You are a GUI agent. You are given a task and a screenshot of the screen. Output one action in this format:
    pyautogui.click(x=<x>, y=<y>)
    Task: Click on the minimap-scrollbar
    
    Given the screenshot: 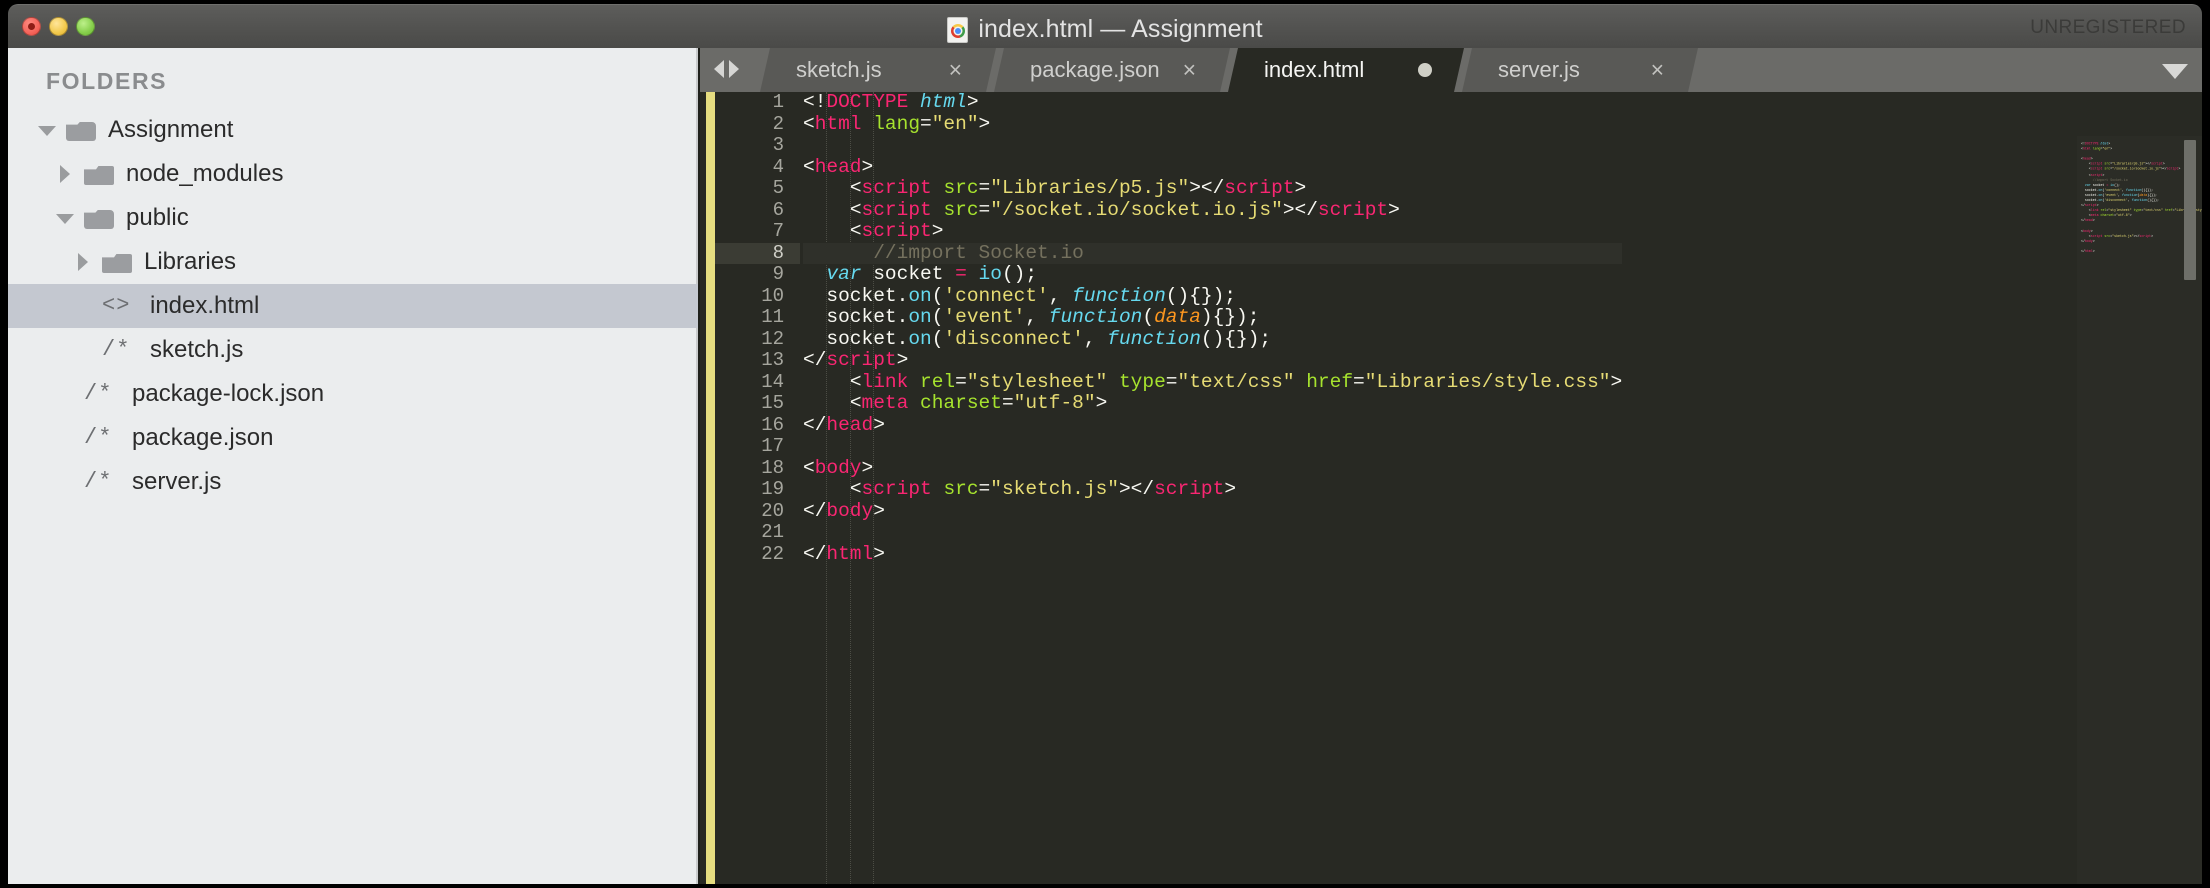 What is the action you would take?
    pyautogui.click(x=2190, y=210)
    